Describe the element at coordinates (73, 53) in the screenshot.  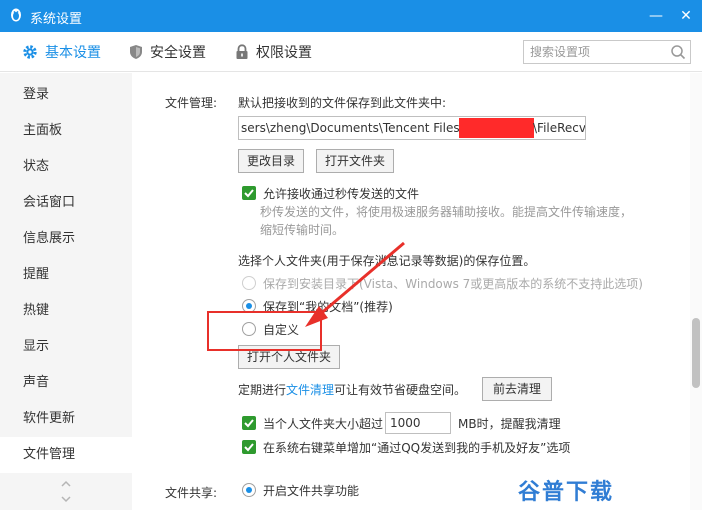
I see `tab-label: 基本设置` at that location.